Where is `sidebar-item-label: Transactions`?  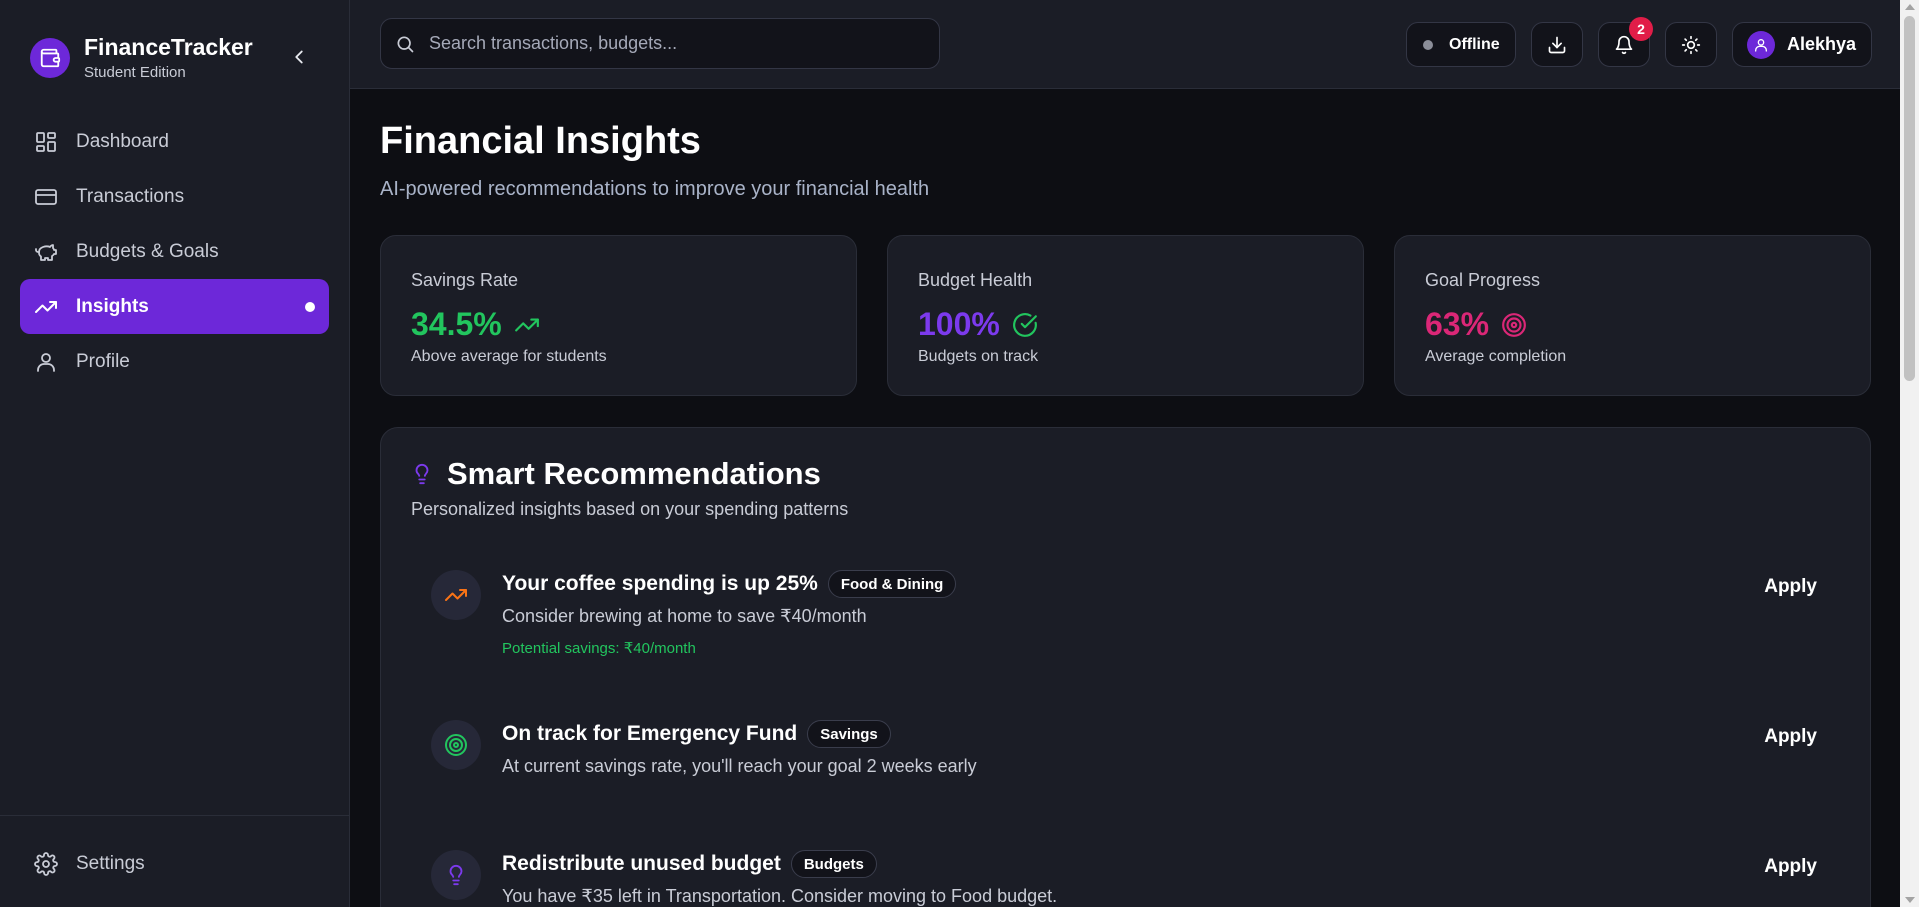
sidebar-item-label: Transactions is located at coordinates (130, 196).